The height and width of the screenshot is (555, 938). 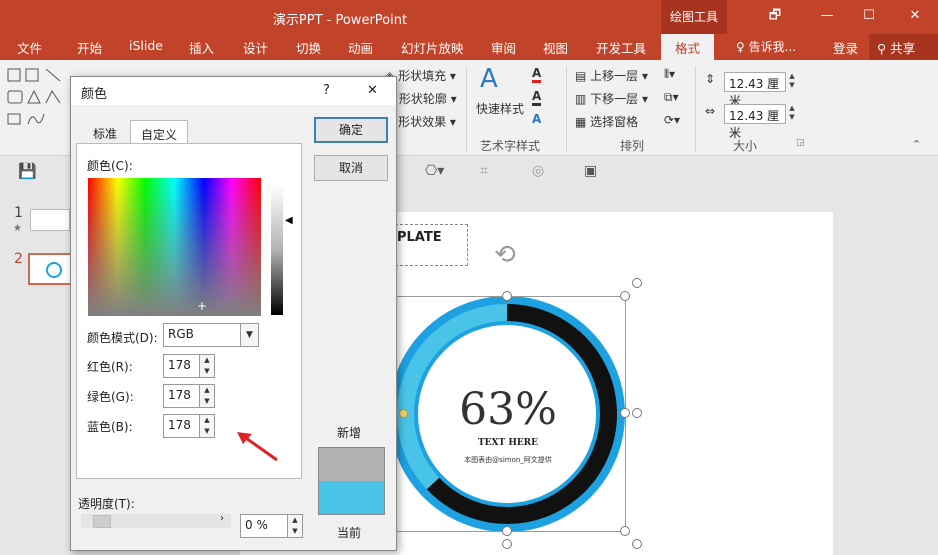 I want to click on tab-standard: 标准, so click(x=105, y=132).